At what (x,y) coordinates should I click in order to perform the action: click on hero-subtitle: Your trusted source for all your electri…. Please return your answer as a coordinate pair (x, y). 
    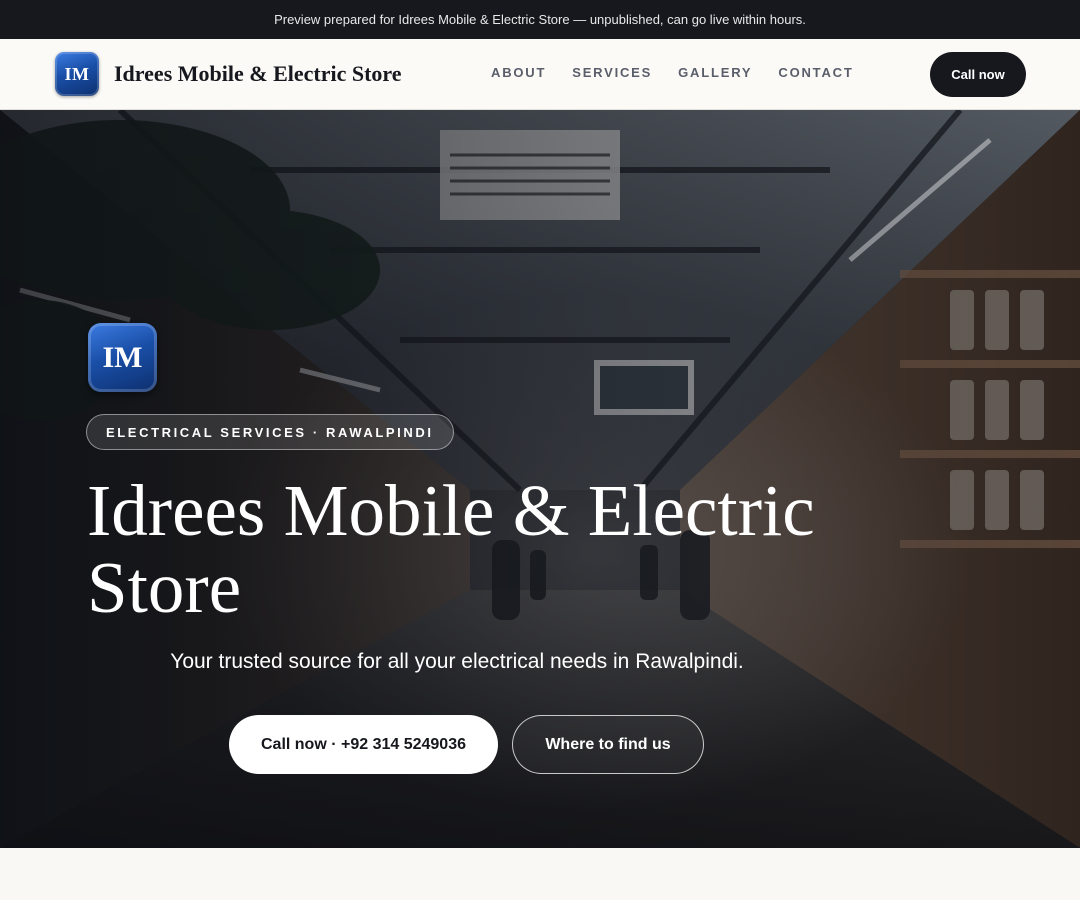
    Looking at the image, I should click on (457, 661).